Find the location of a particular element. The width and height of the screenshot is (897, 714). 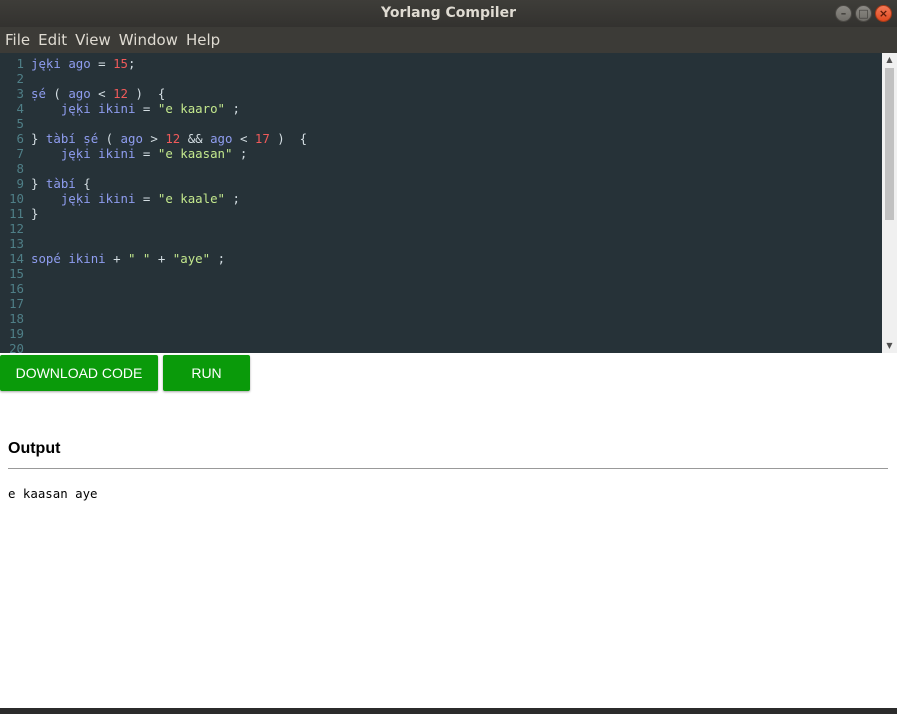

menu-file: File is located at coordinates (20, 40).